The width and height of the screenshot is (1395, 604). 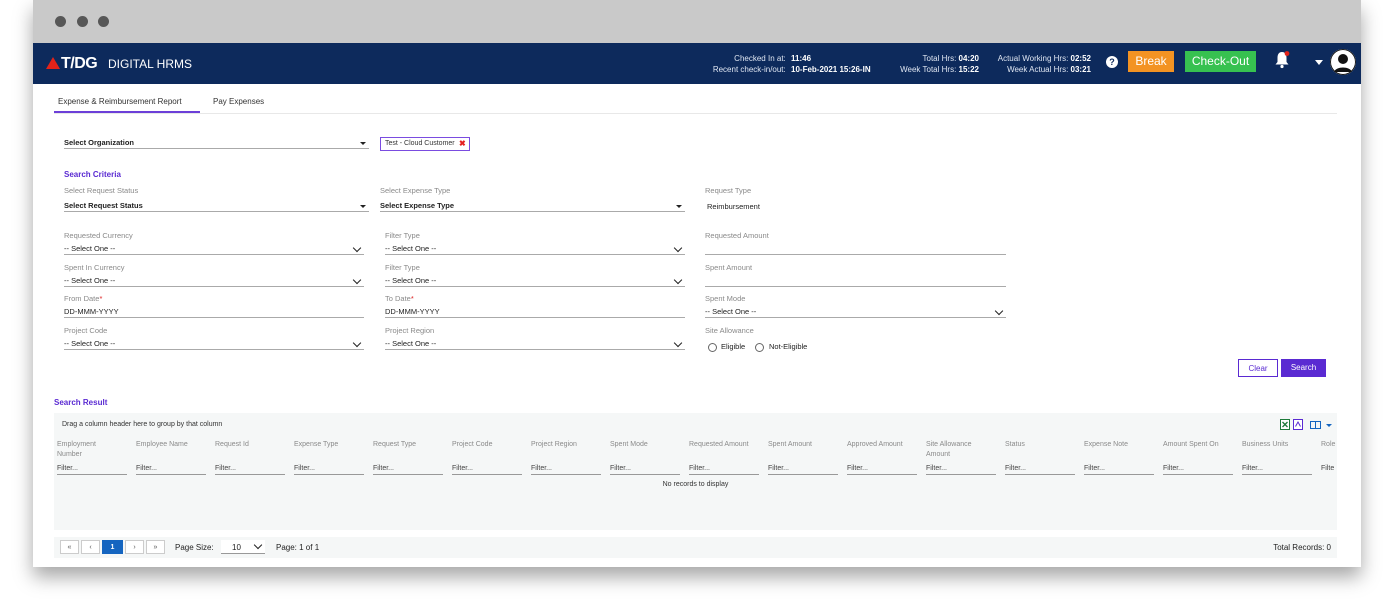 I want to click on requested-amount-input, so click(x=855, y=248).